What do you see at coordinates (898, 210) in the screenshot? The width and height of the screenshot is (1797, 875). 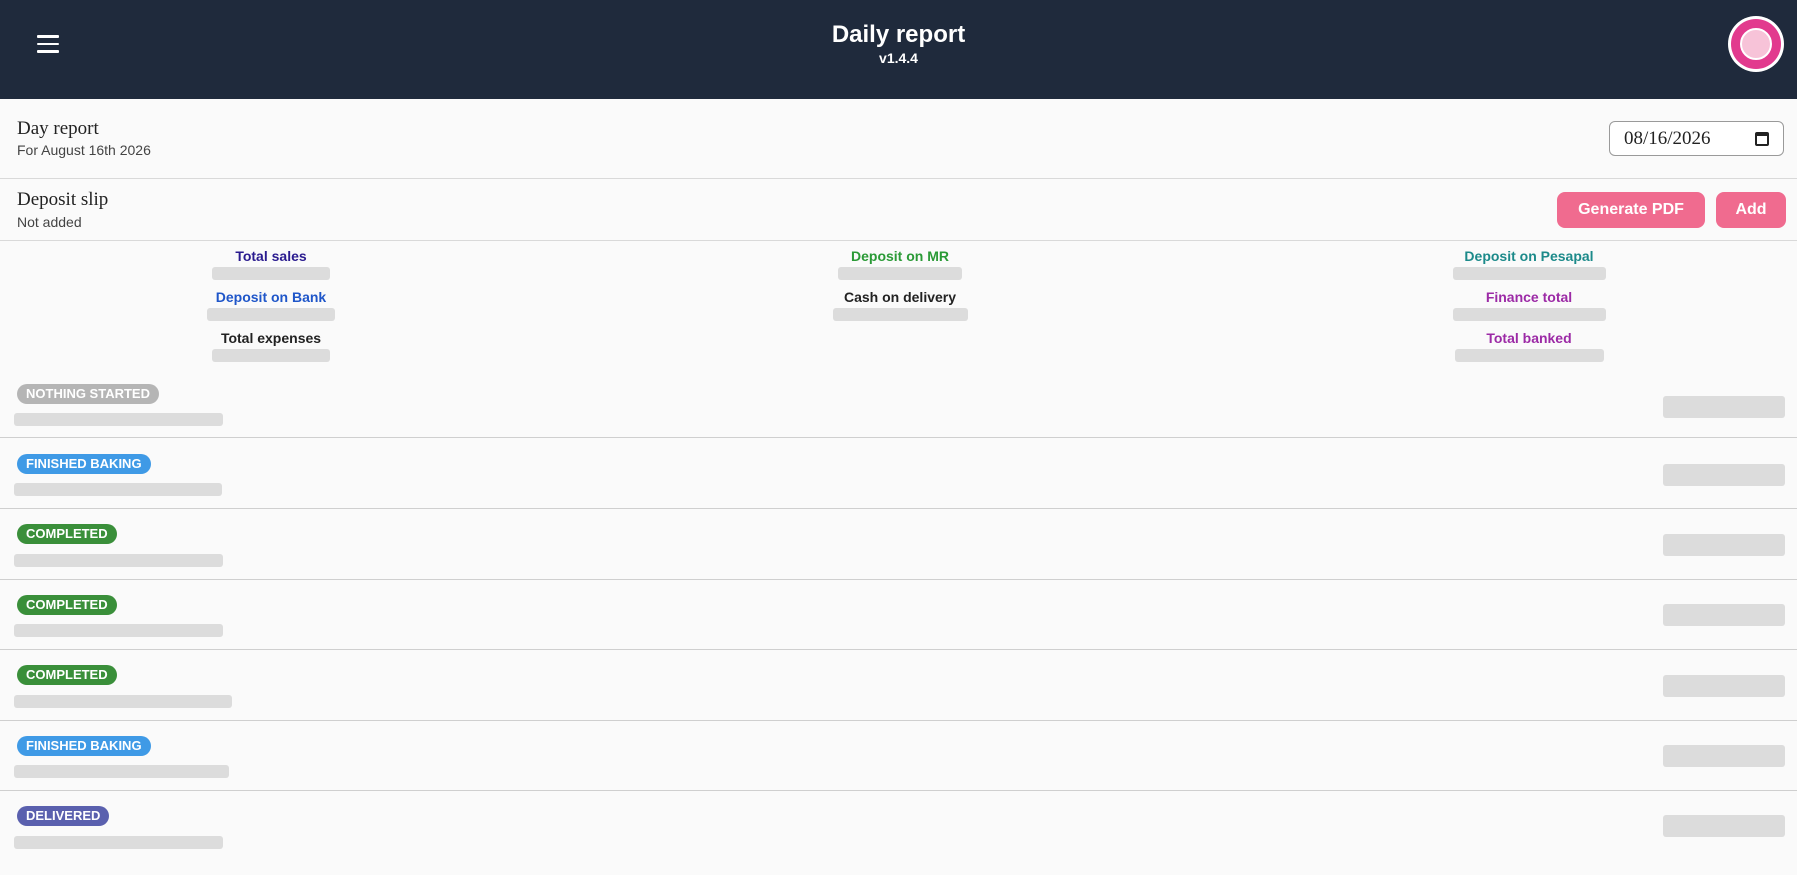 I see `deposit-slip-section: Deposit slip Not added` at bounding box center [898, 210].